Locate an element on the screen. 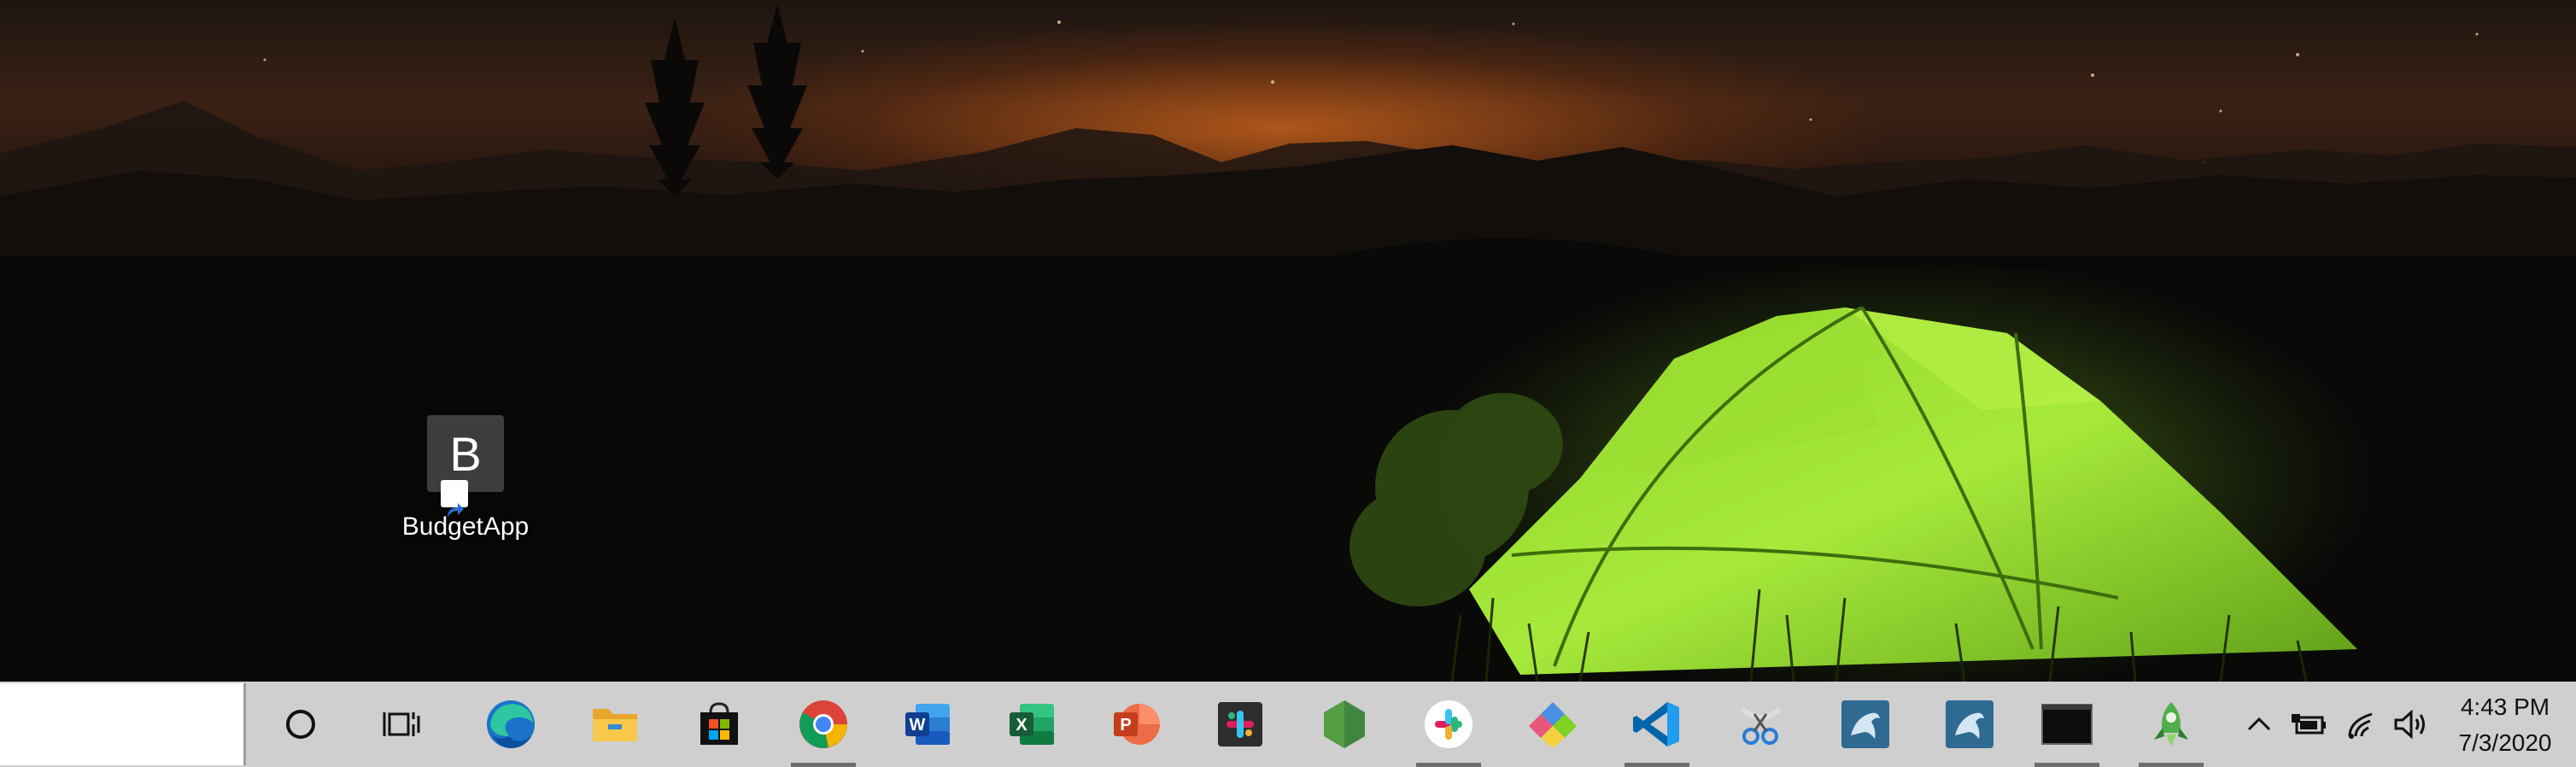  volume-button is located at coordinates (2411, 725).